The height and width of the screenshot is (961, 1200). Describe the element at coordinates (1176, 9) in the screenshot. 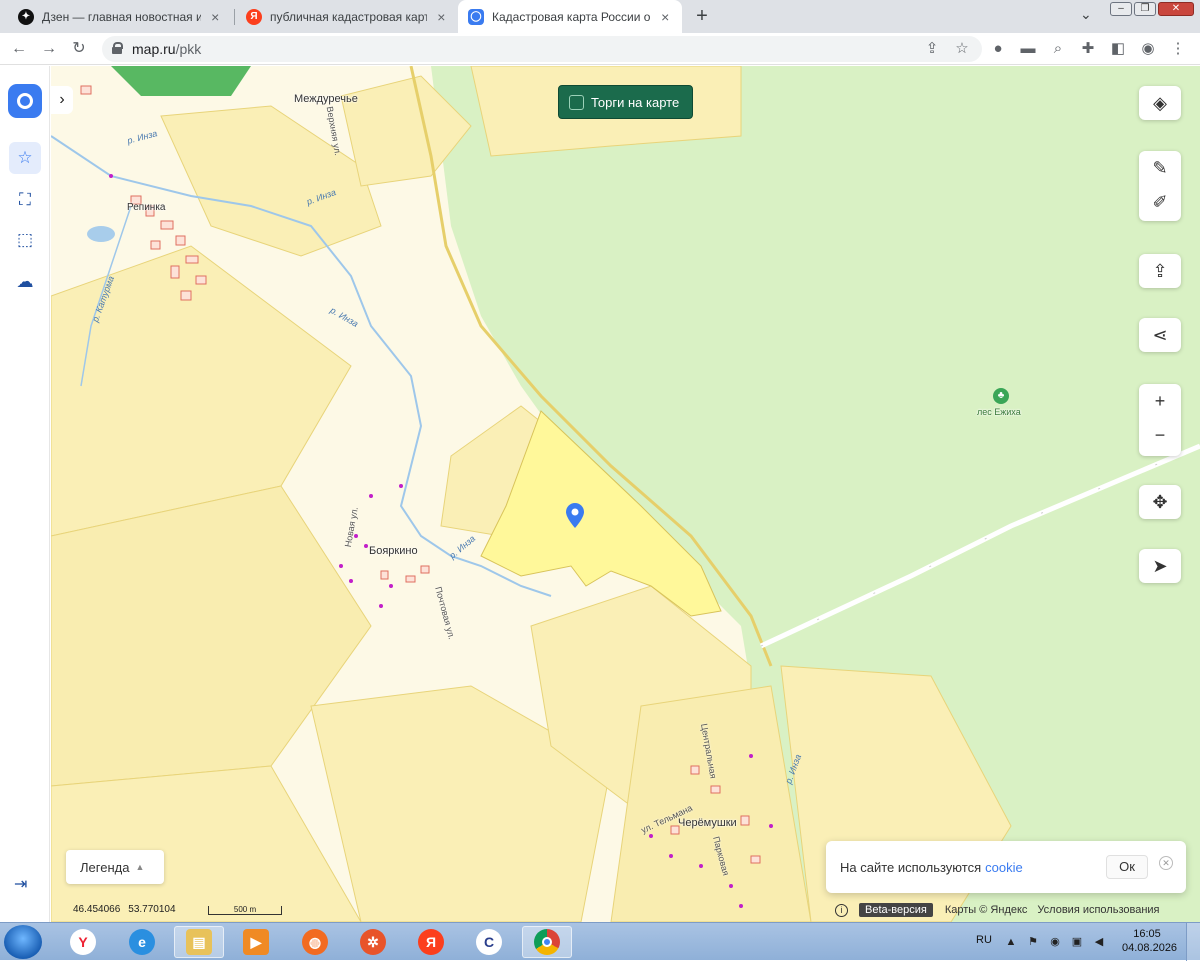

I see `close-window-button: ✕` at that location.